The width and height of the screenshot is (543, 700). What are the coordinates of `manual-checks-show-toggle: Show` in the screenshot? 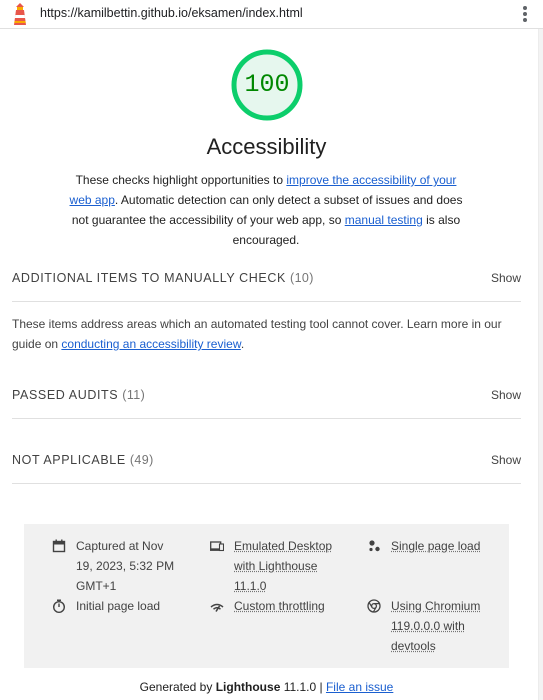 It's located at (506, 278).